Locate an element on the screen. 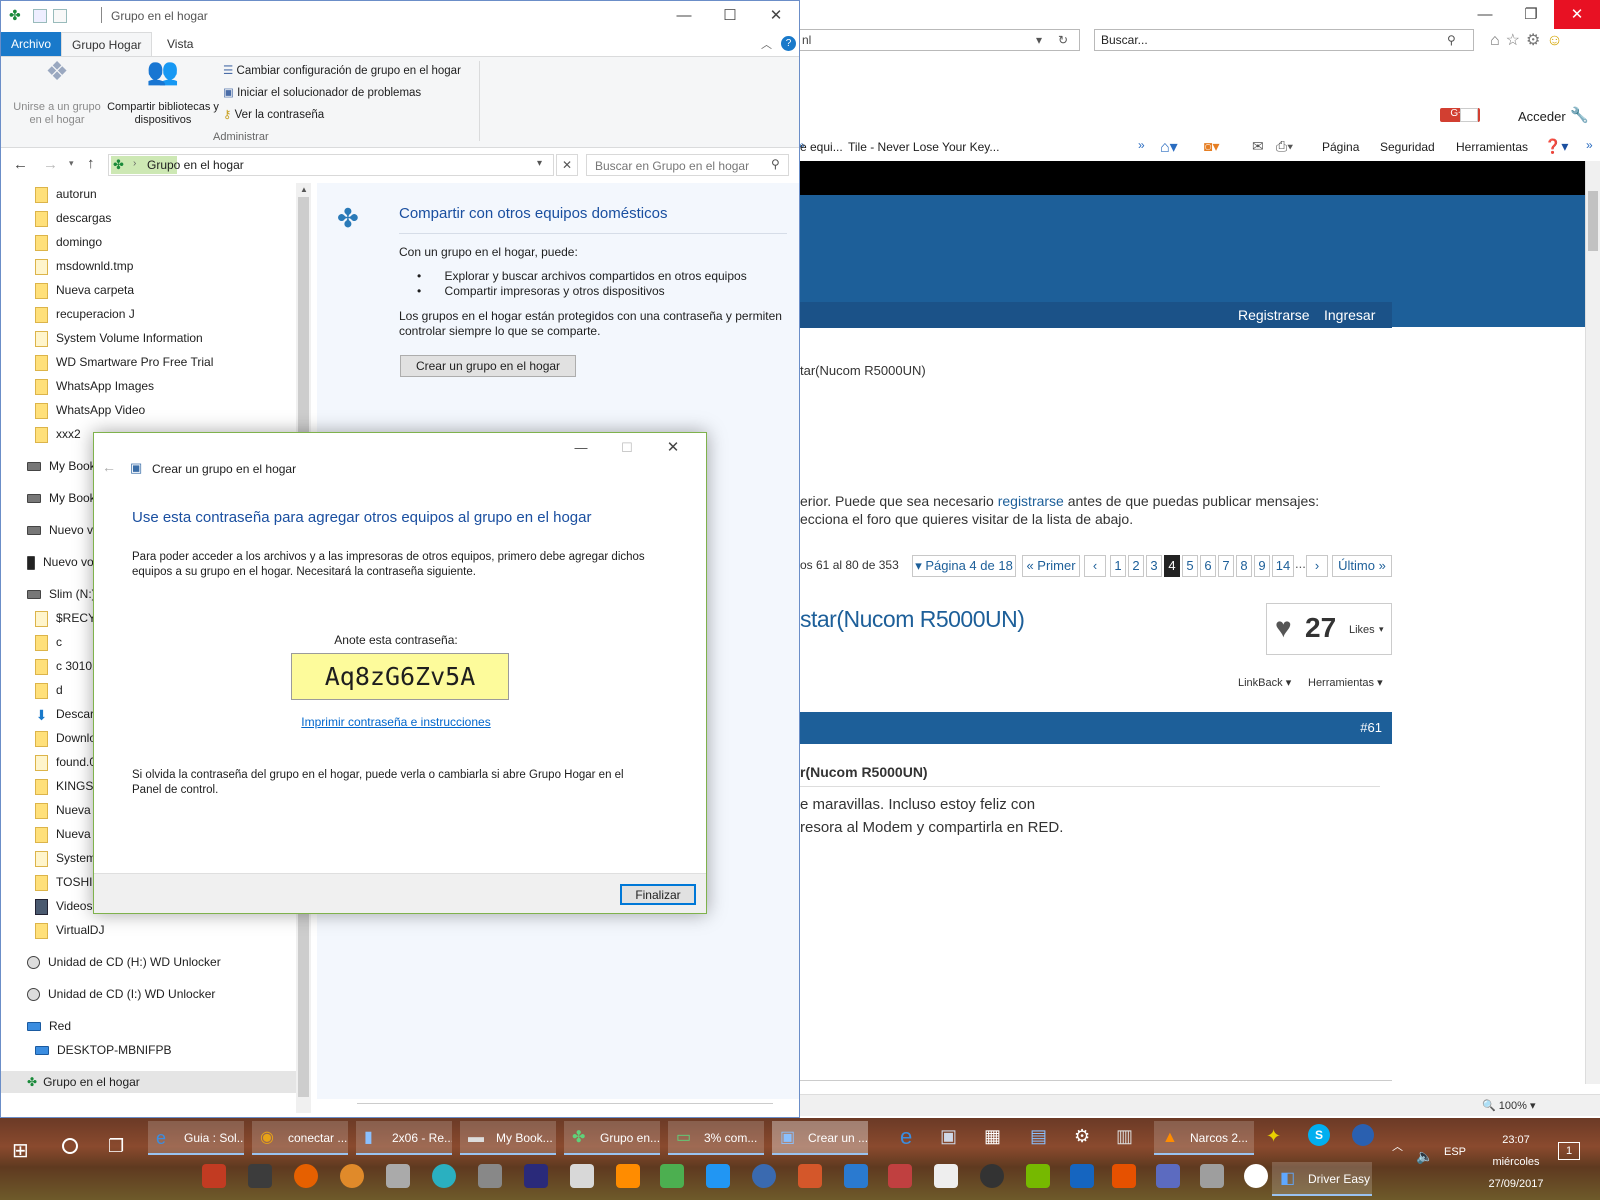 This screenshot has height=1200, width=1600. clock-day: miércoles is located at coordinates (1516, 1162).